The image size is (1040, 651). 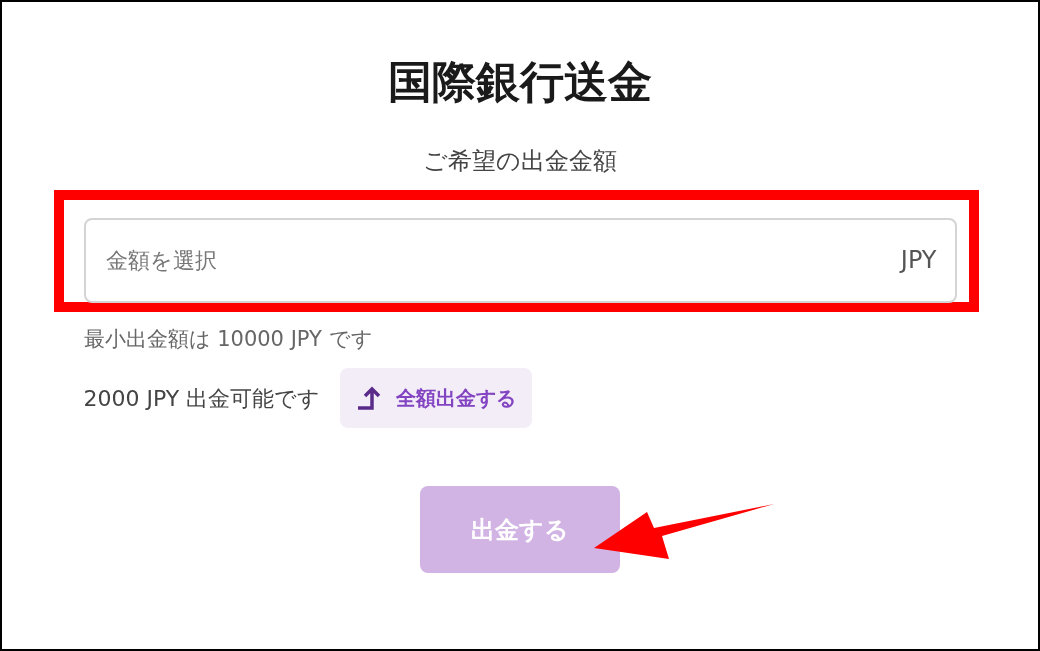 I want to click on minimum-amount-note: 最小出金額は 10000 JPY です, so click(x=228, y=339).